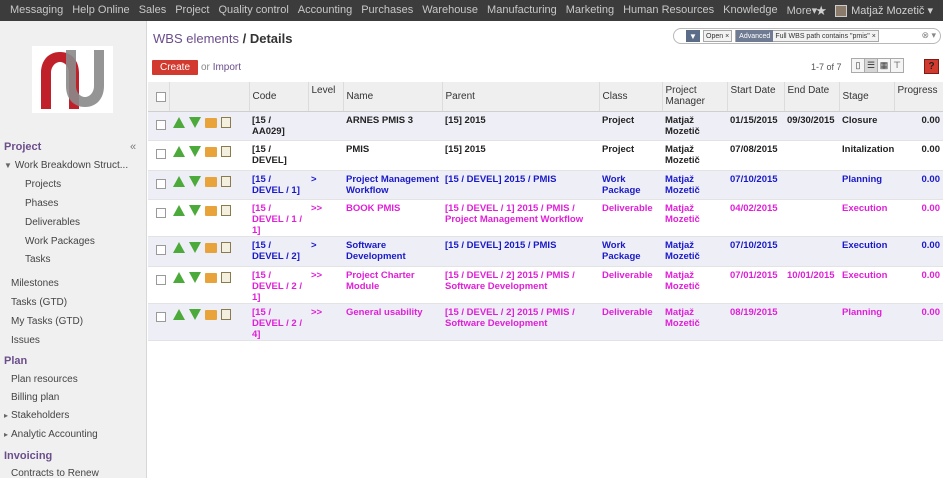  Describe the element at coordinates (693, 36) in the screenshot. I see `filter-funnel-icon: ▼` at that location.